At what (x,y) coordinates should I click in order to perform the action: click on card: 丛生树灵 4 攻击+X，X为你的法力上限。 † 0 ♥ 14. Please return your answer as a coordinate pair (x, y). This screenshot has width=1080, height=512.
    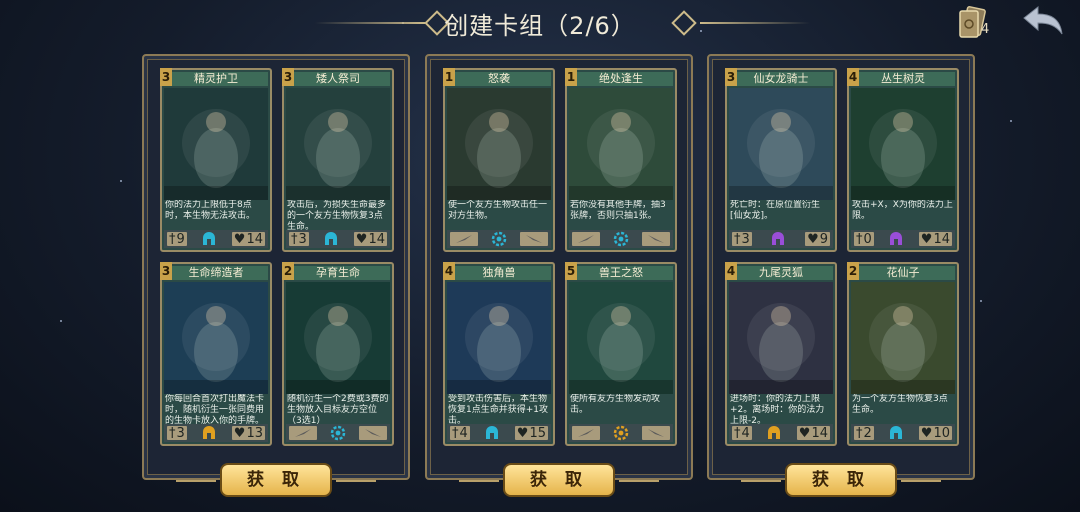
    Looking at the image, I should click on (903, 160).